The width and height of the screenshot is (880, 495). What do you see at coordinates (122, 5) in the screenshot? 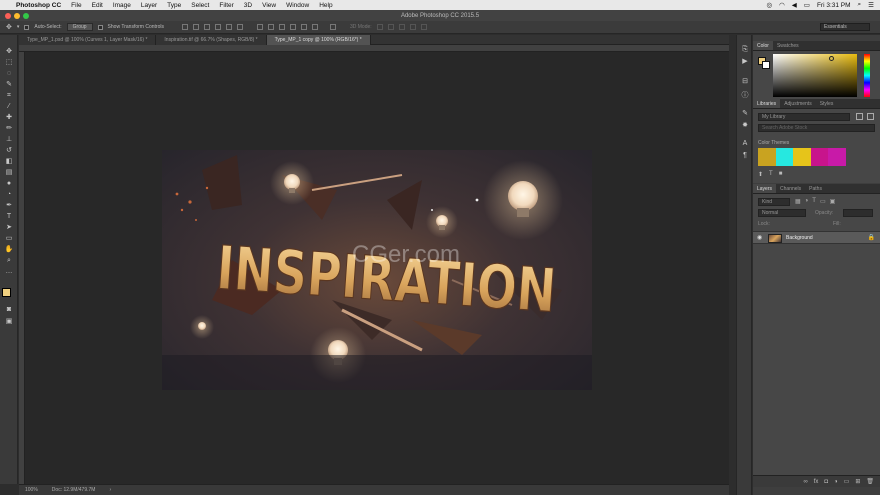
I see `menu-image: Image` at bounding box center [122, 5].